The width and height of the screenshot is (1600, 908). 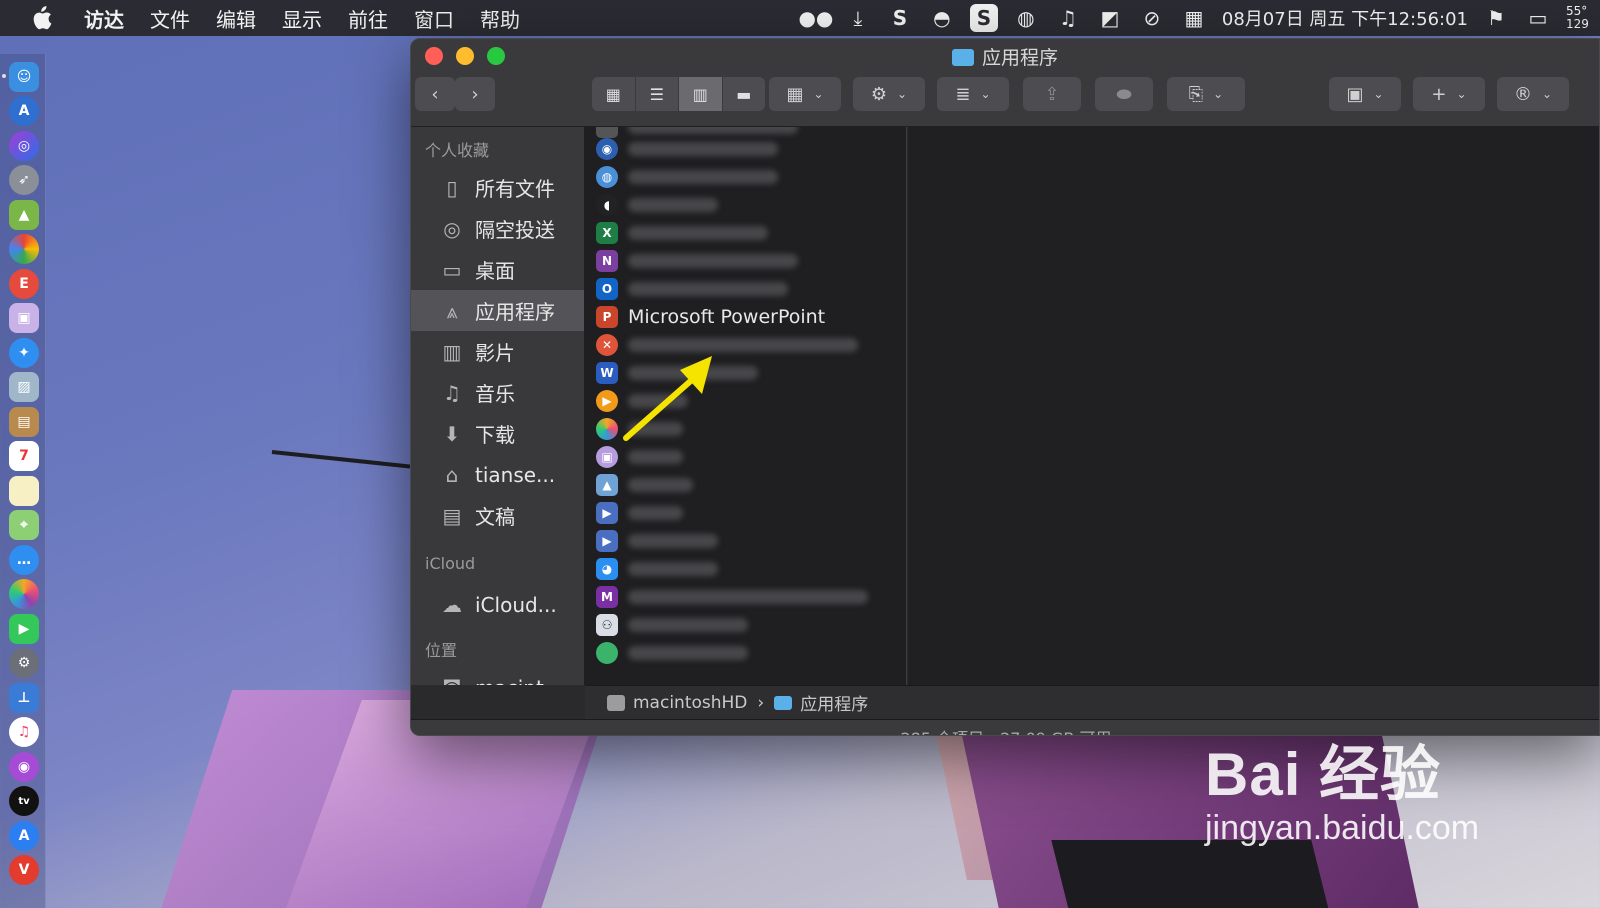 What do you see at coordinates (24, 422) in the screenshot?
I see `contacts-icon: ▤` at bounding box center [24, 422].